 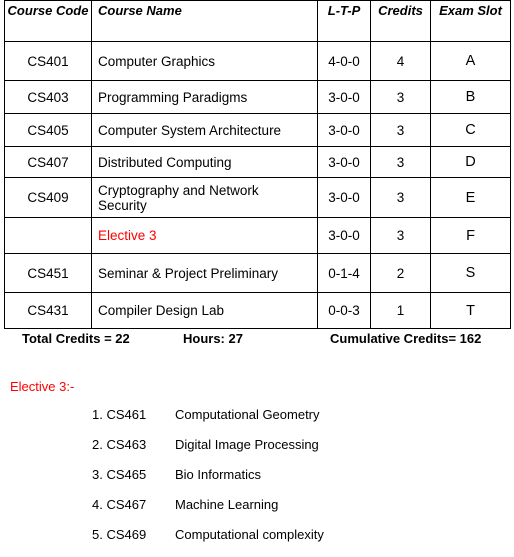 I want to click on elective-name: Machine Learning, so click(x=227, y=504).